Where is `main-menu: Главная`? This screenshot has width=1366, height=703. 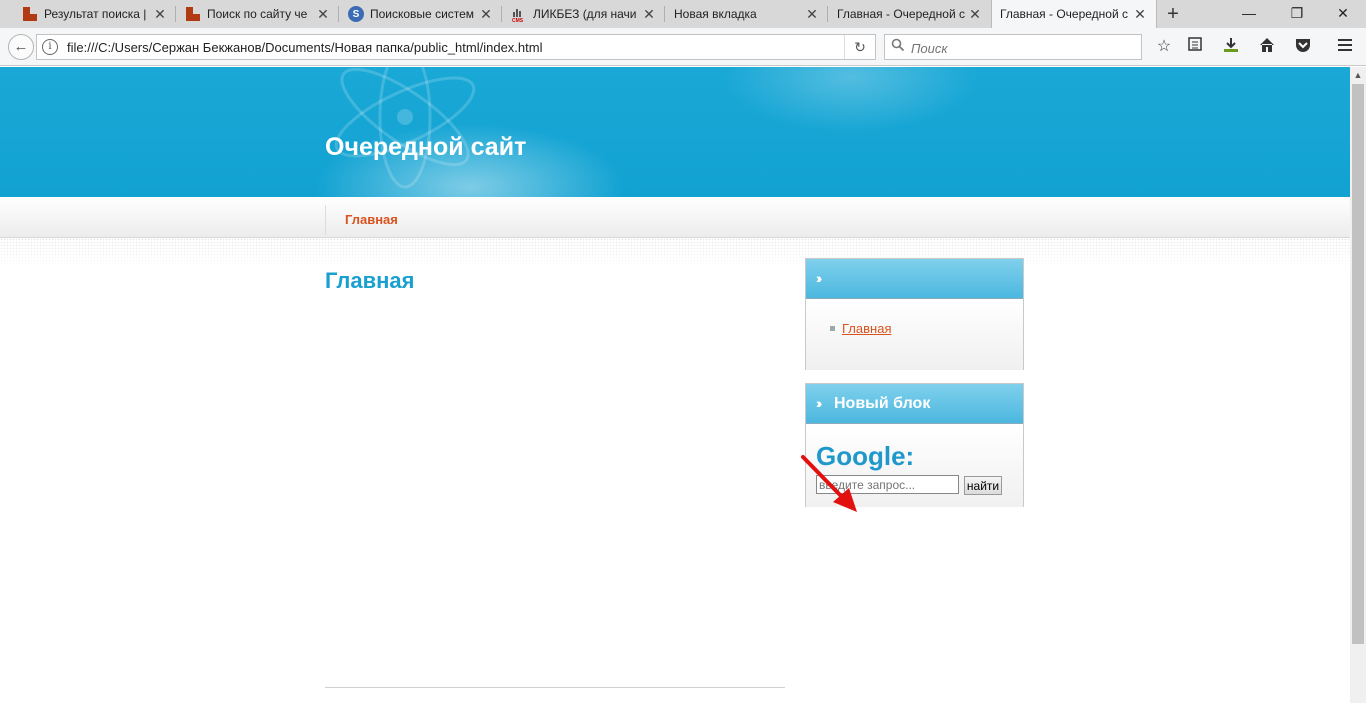 main-menu: Главная is located at coordinates (675, 217).